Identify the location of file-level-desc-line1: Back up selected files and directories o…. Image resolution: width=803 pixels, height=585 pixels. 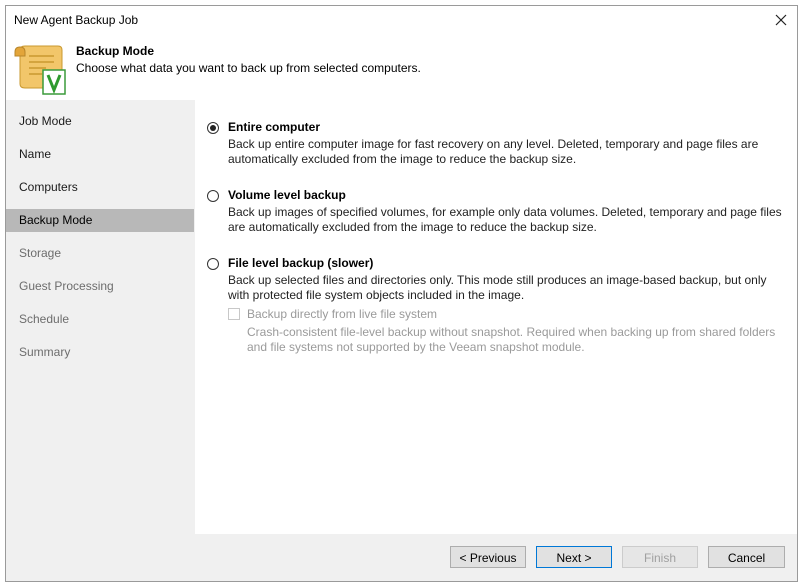
(497, 280).